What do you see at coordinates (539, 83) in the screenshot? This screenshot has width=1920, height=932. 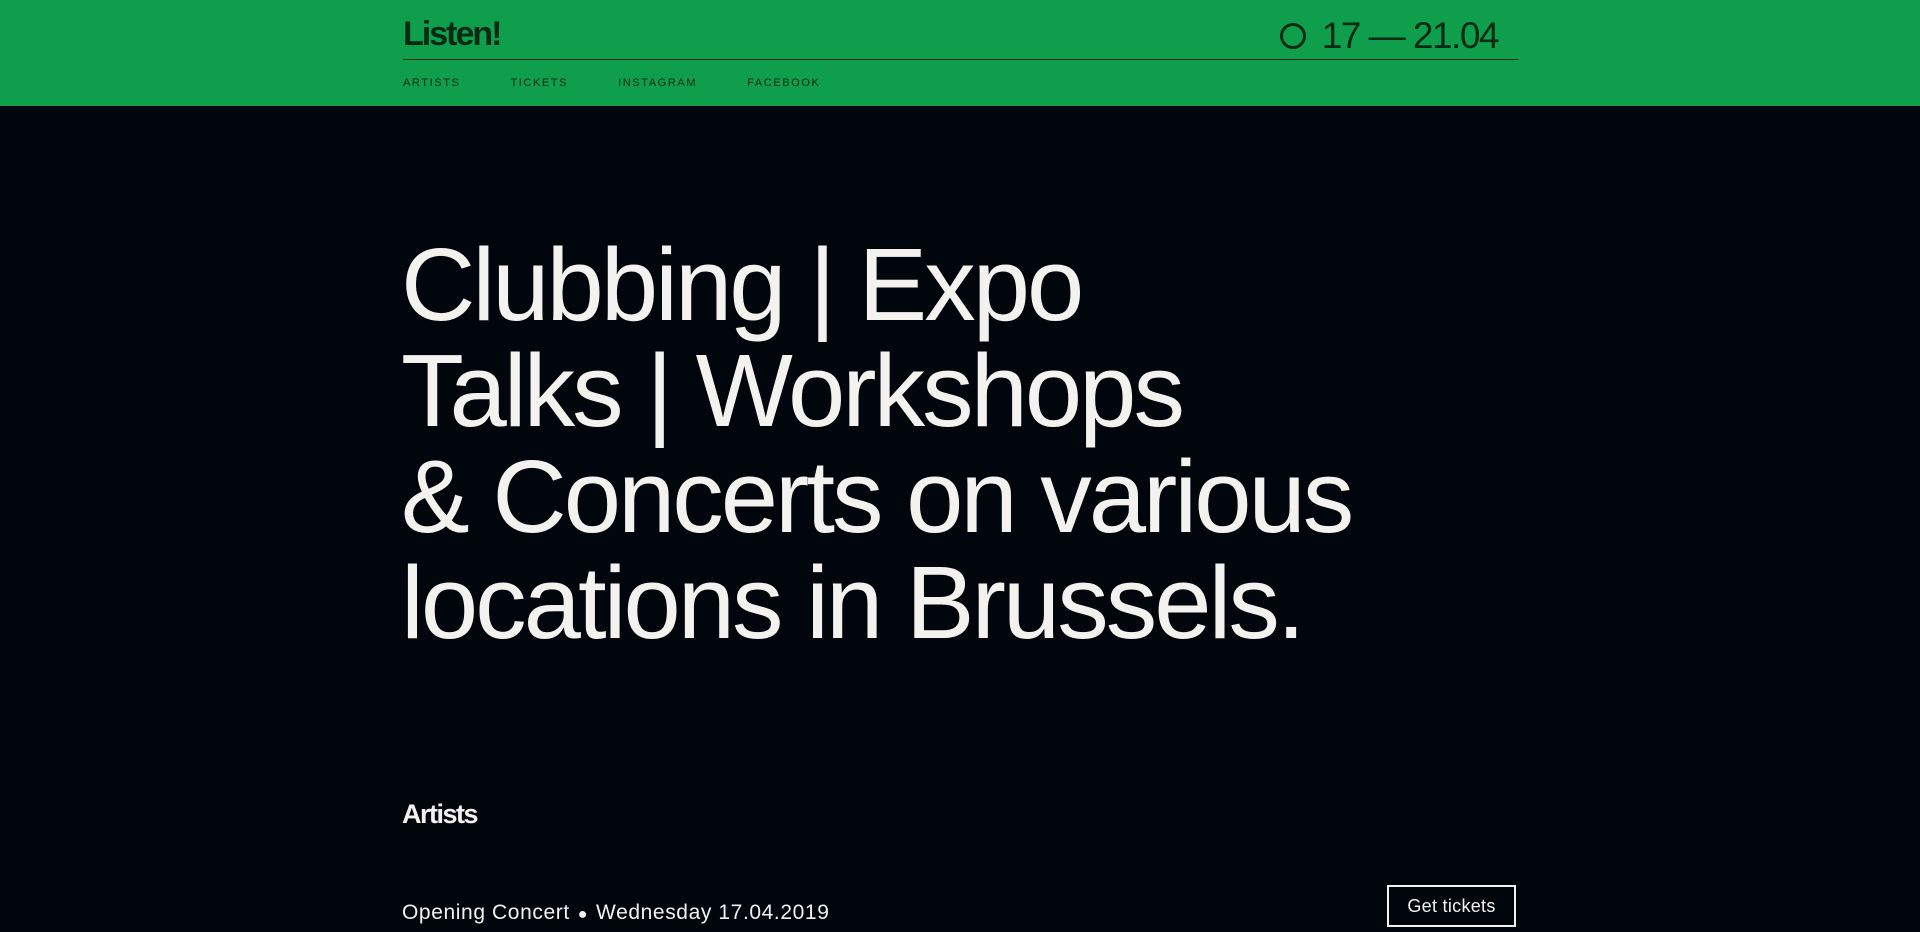 I see `nav-tickets: TICKETS` at bounding box center [539, 83].